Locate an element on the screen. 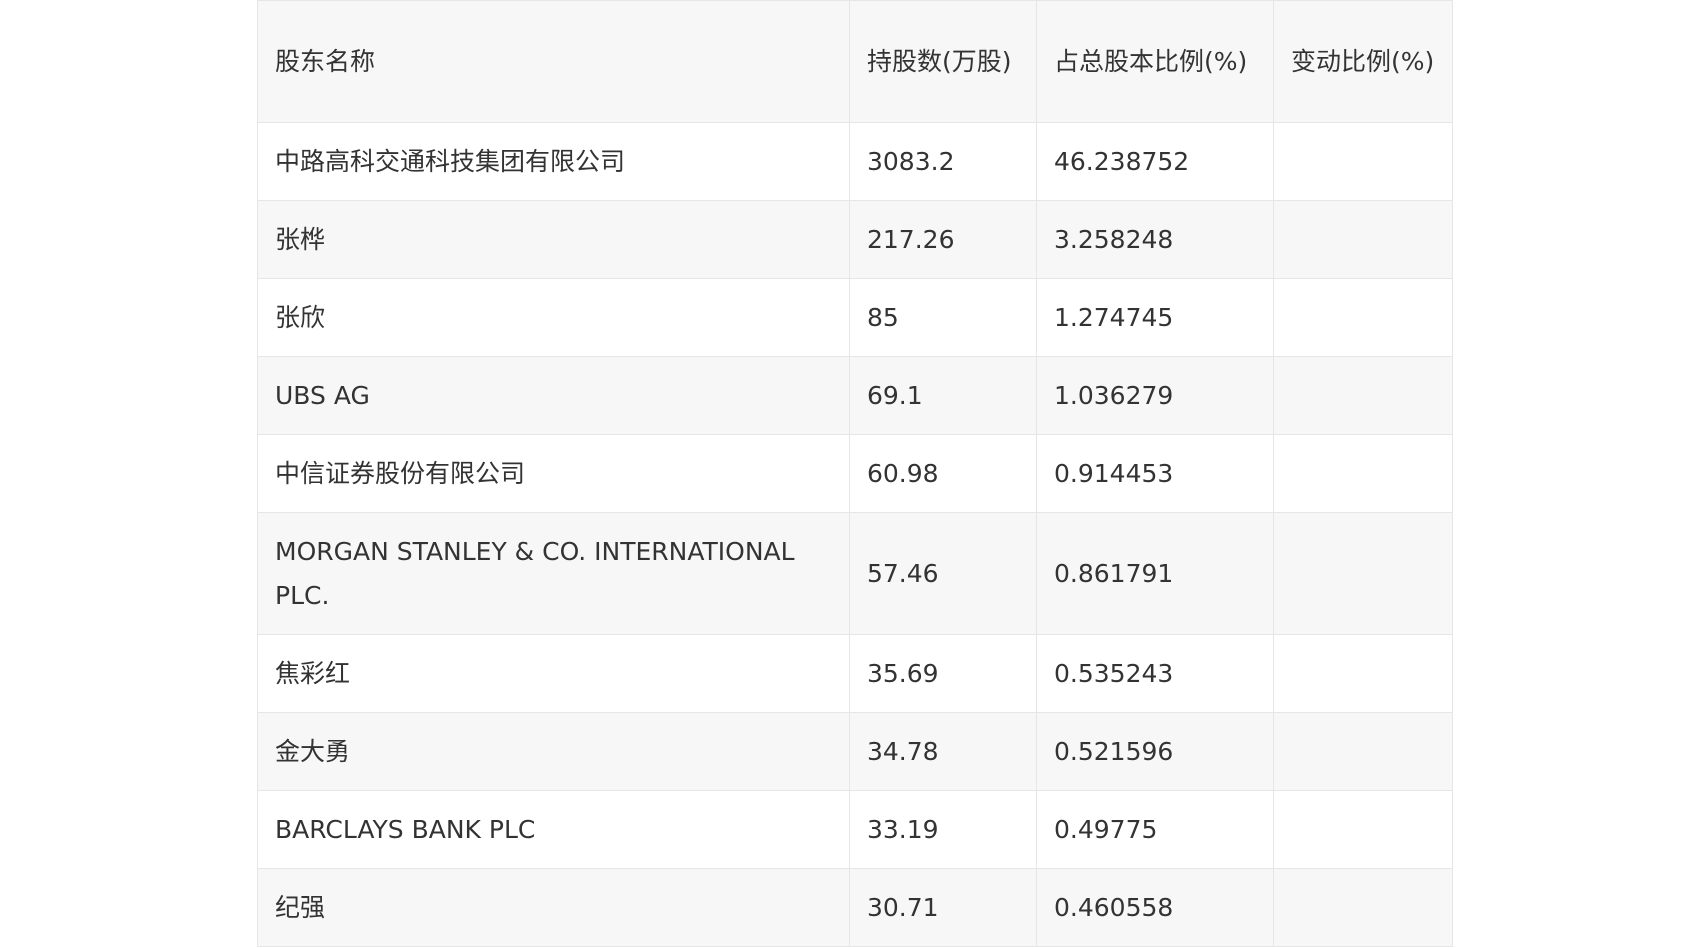 Image resolution: width=1700 pixels, height=948 pixels. header-ratio: 占总股本比例(%) is located at coordinates (1155, 61).